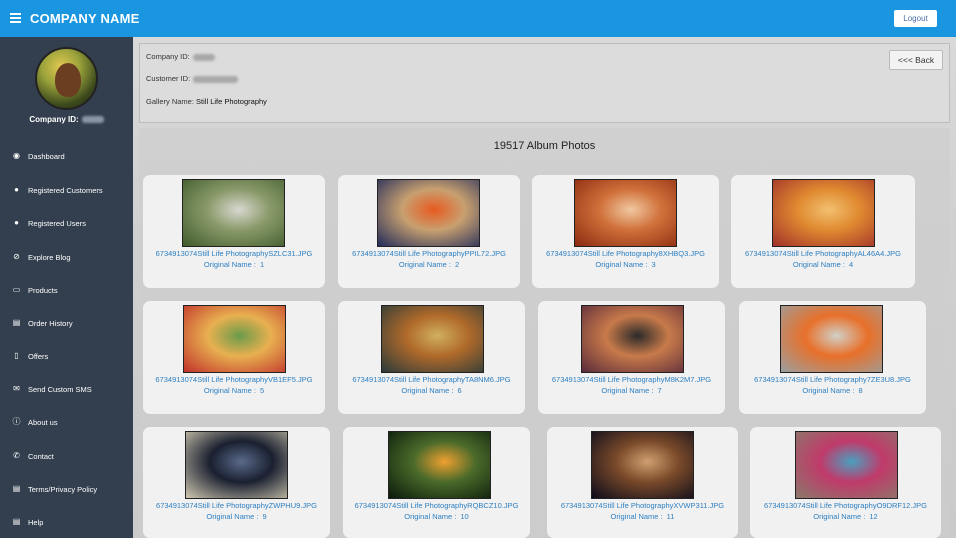 The height and width of the screenshot is (538, 956). I want to click on sidebar-item-registered-users: ● Registered Users, so click(66, 223).